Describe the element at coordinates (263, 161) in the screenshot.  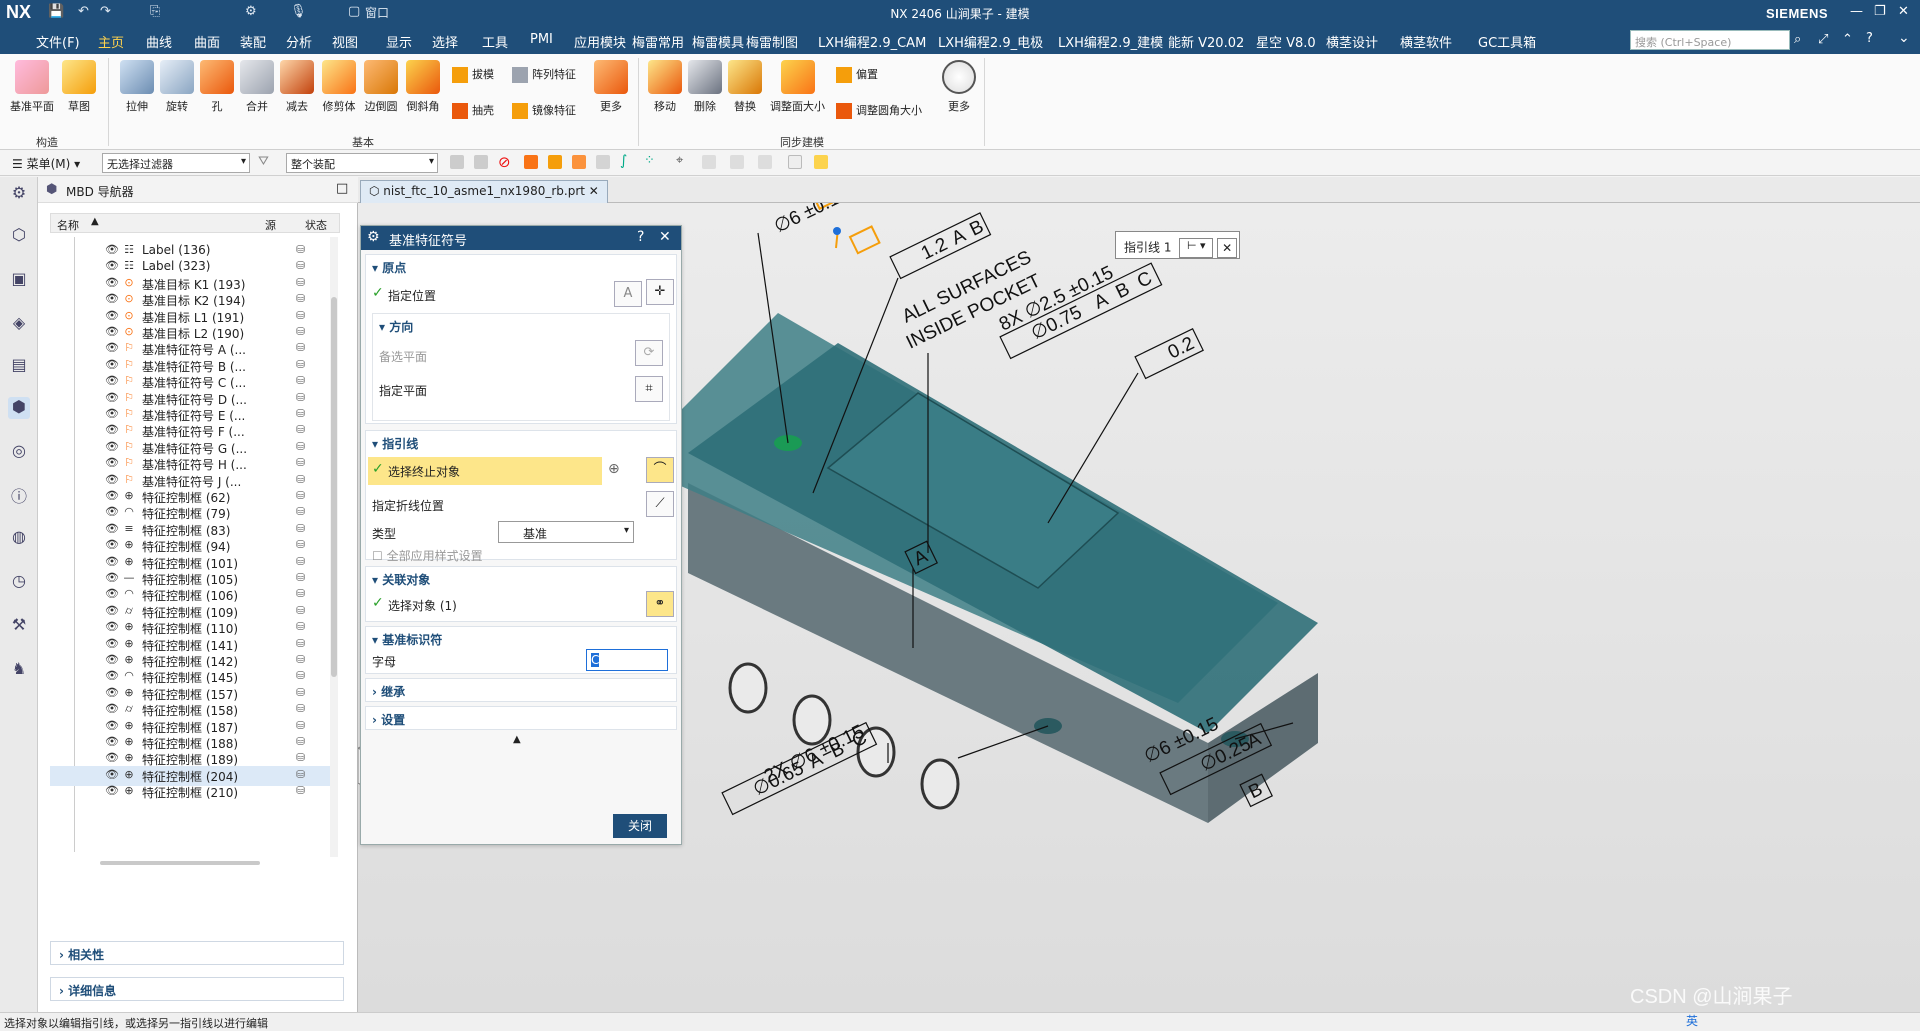
I see `filter-icon: ⛛` at that location.